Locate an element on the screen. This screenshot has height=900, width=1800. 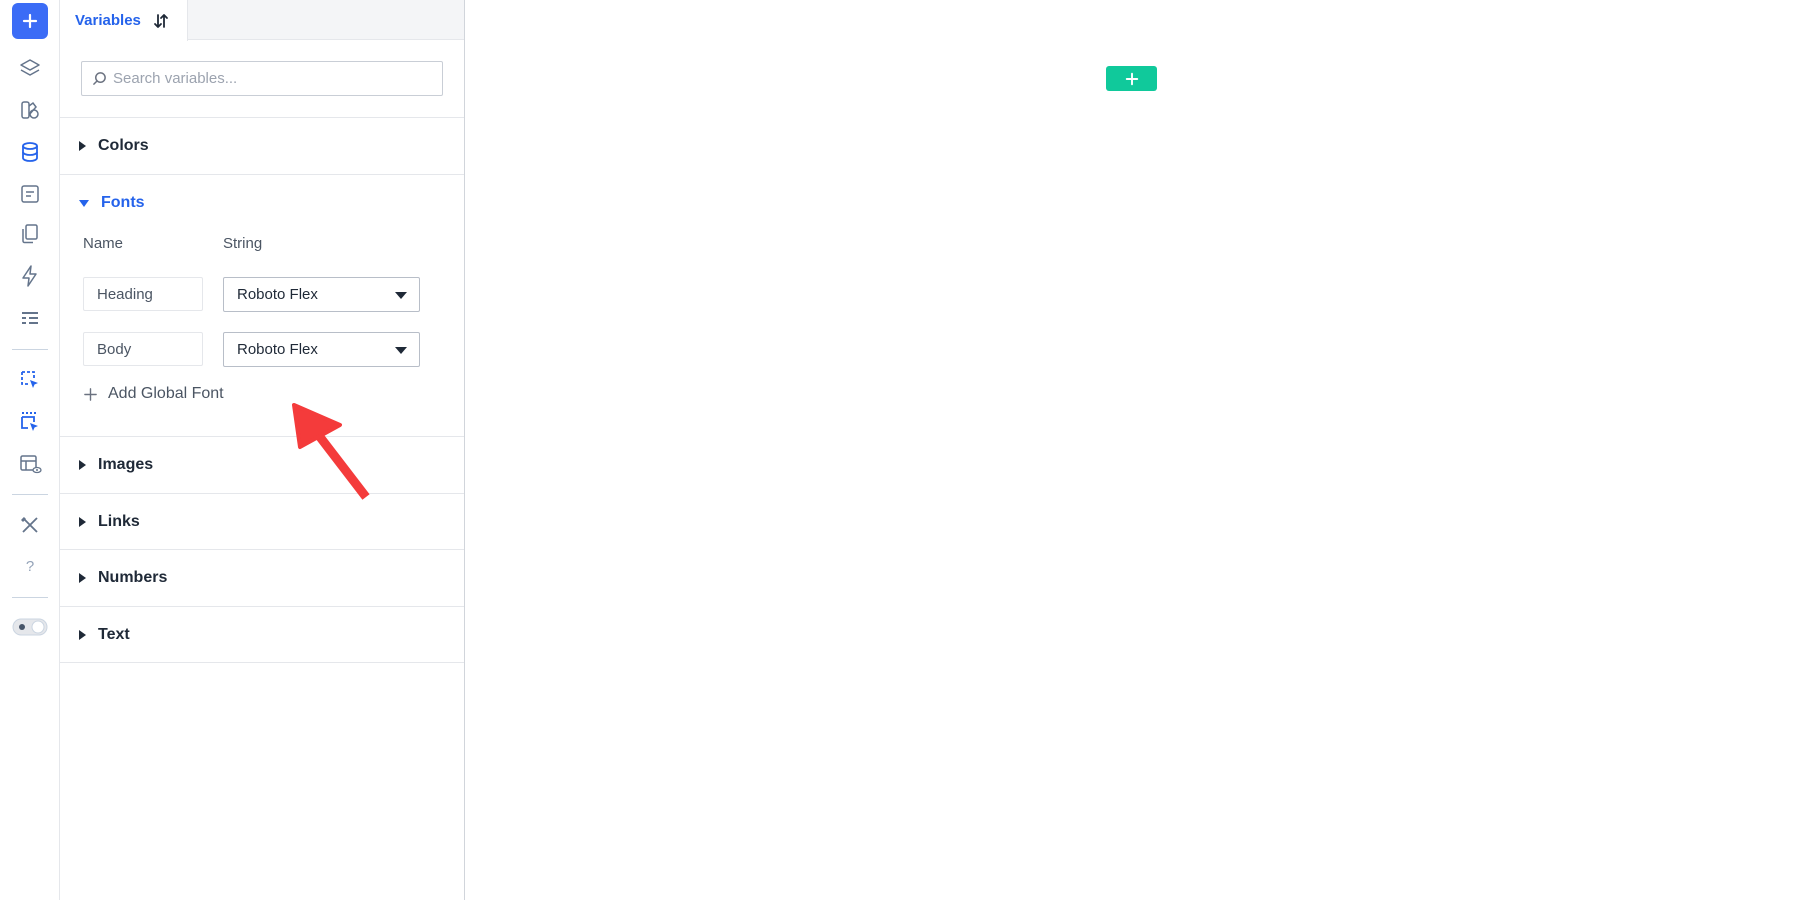
database-icon is located at coordinates (30, 152).